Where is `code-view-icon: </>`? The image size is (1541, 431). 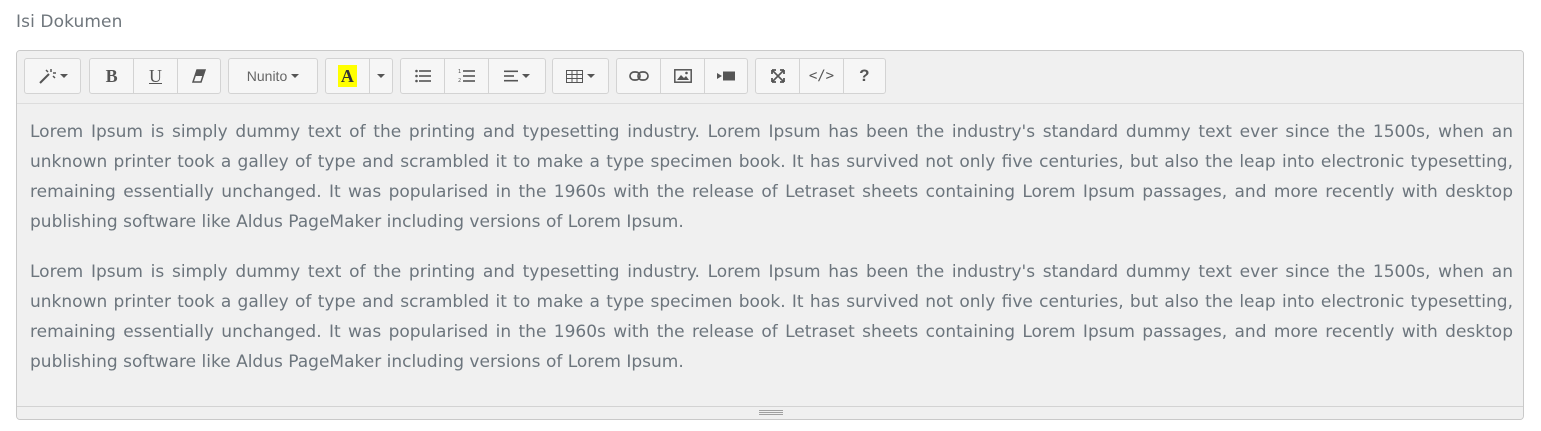
code-view-icon: </> is located at coordinates (821, 76).